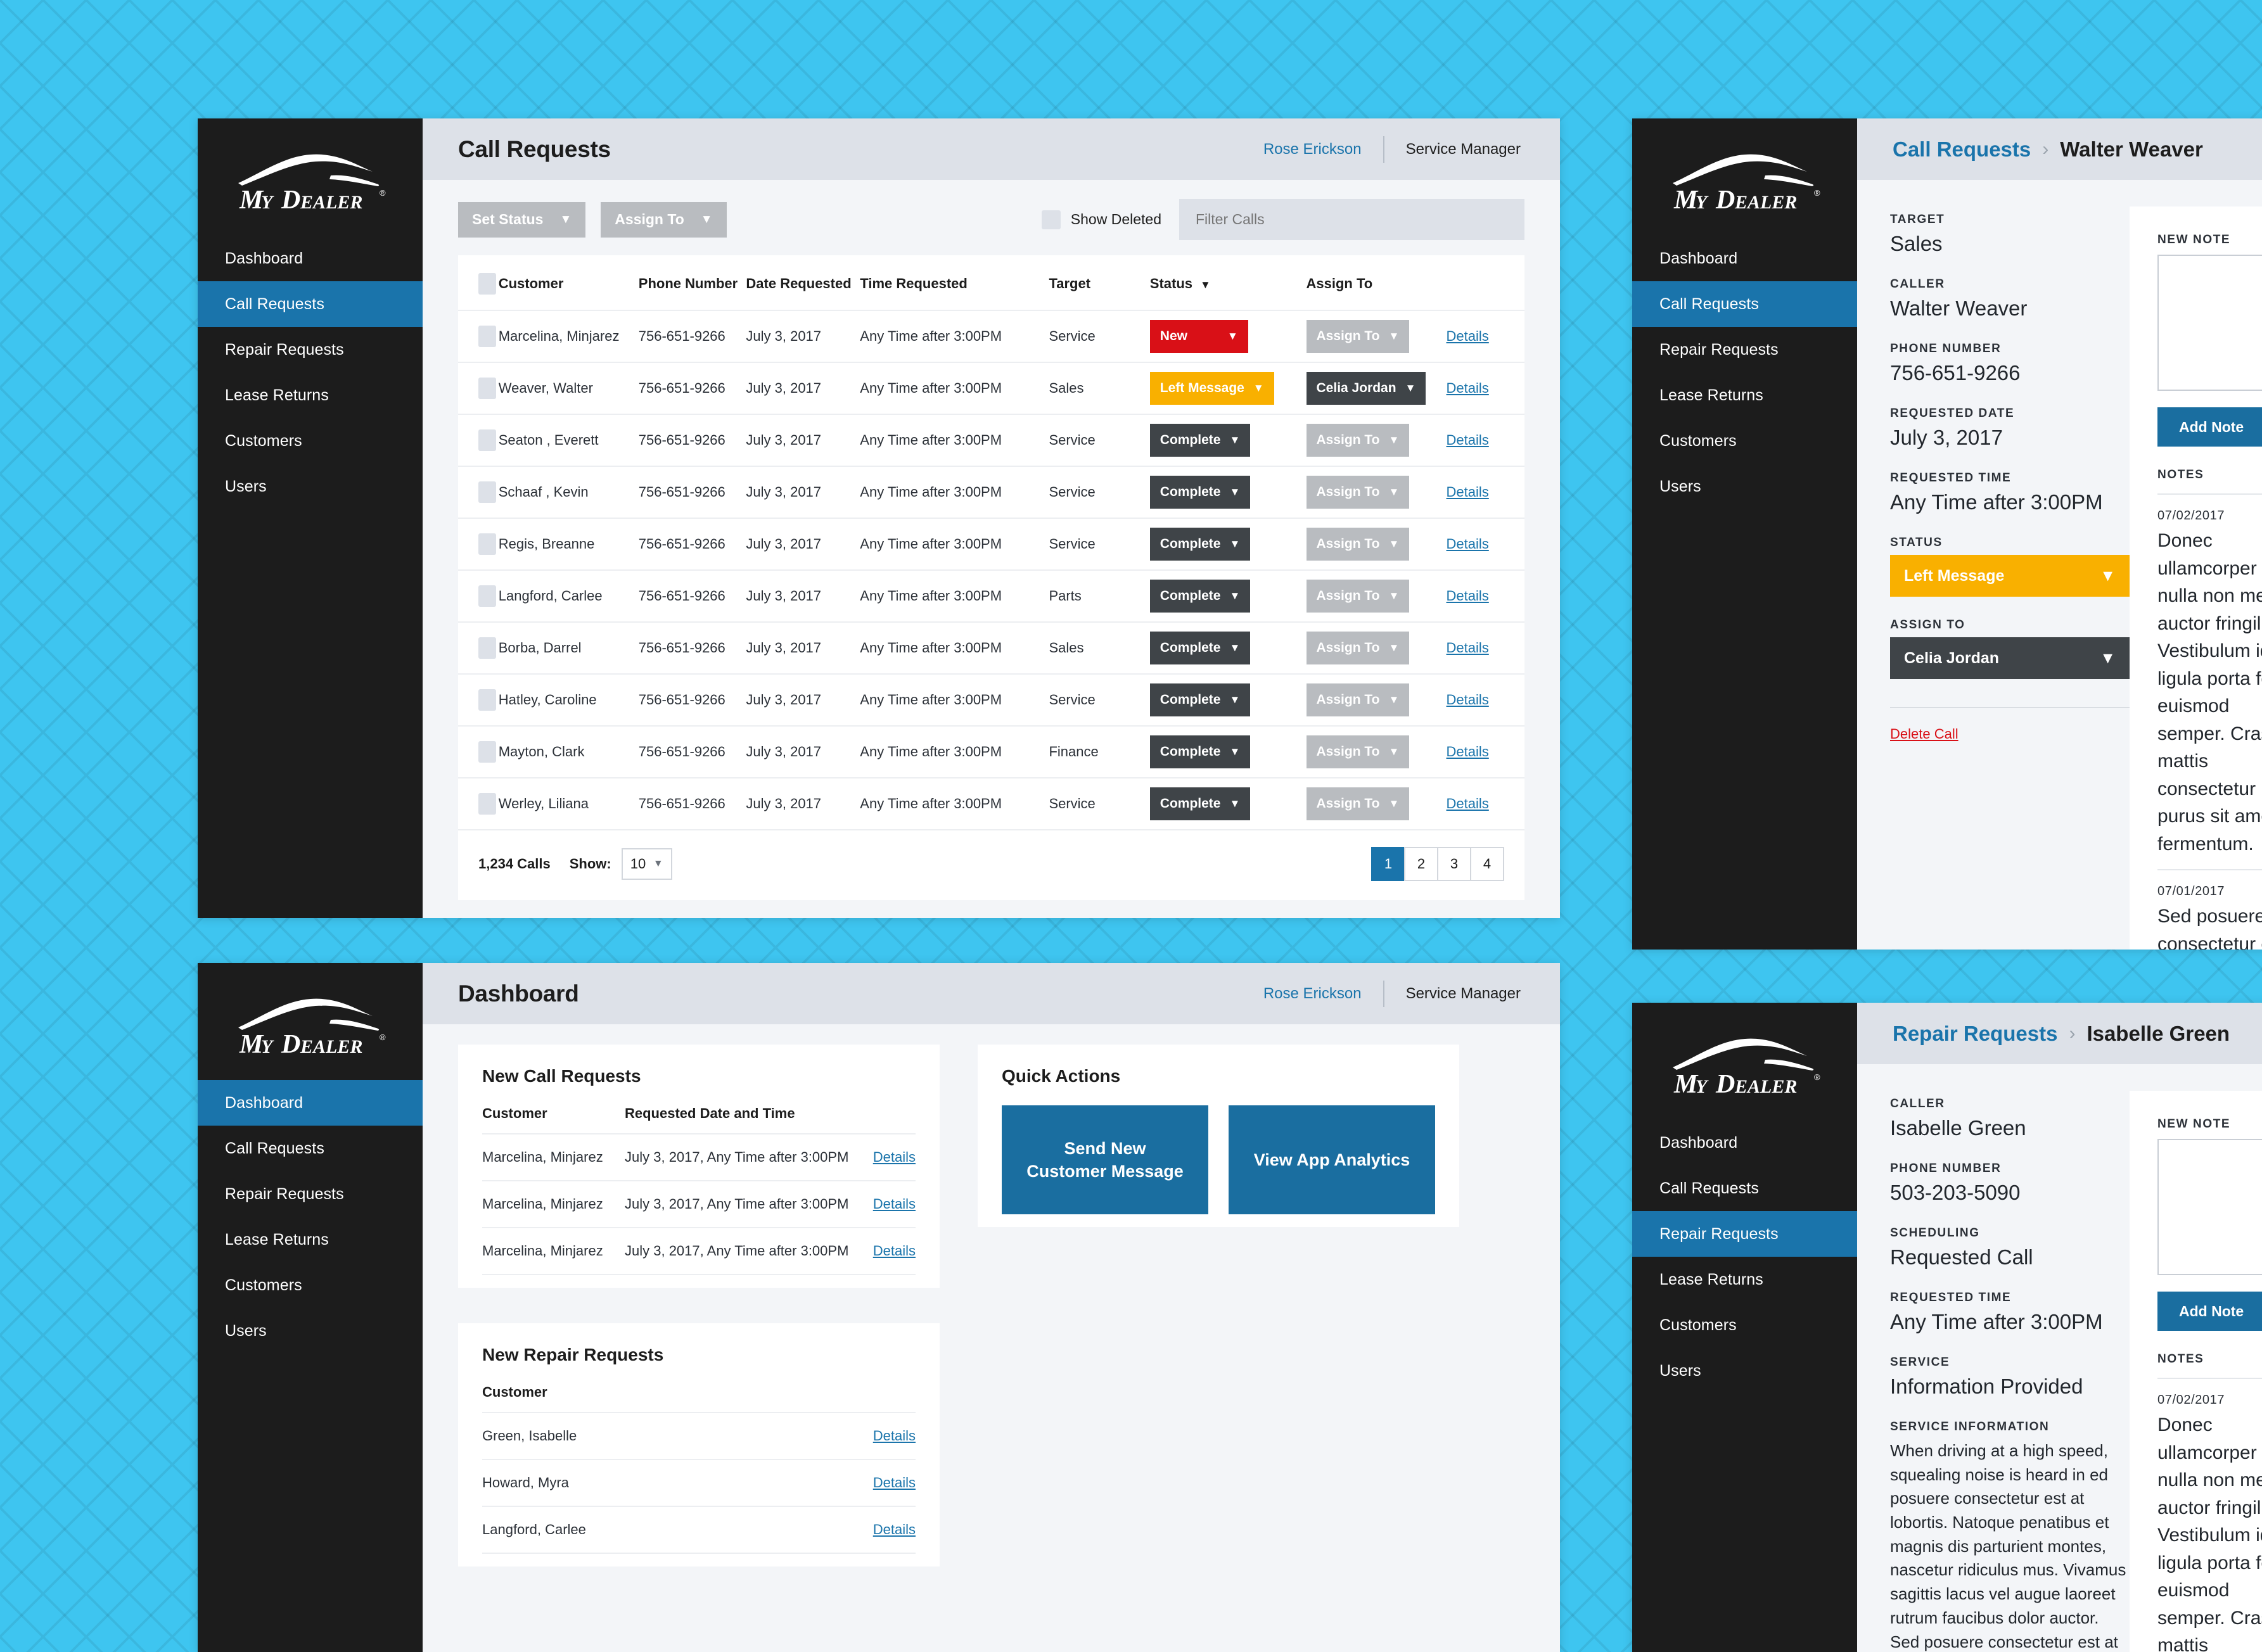 The height and width of the screenshot is (1652, 2262). Describe the element at coordinates (2209, 427) in the screenshot. I see `add-note-button: Add Note` at that location.